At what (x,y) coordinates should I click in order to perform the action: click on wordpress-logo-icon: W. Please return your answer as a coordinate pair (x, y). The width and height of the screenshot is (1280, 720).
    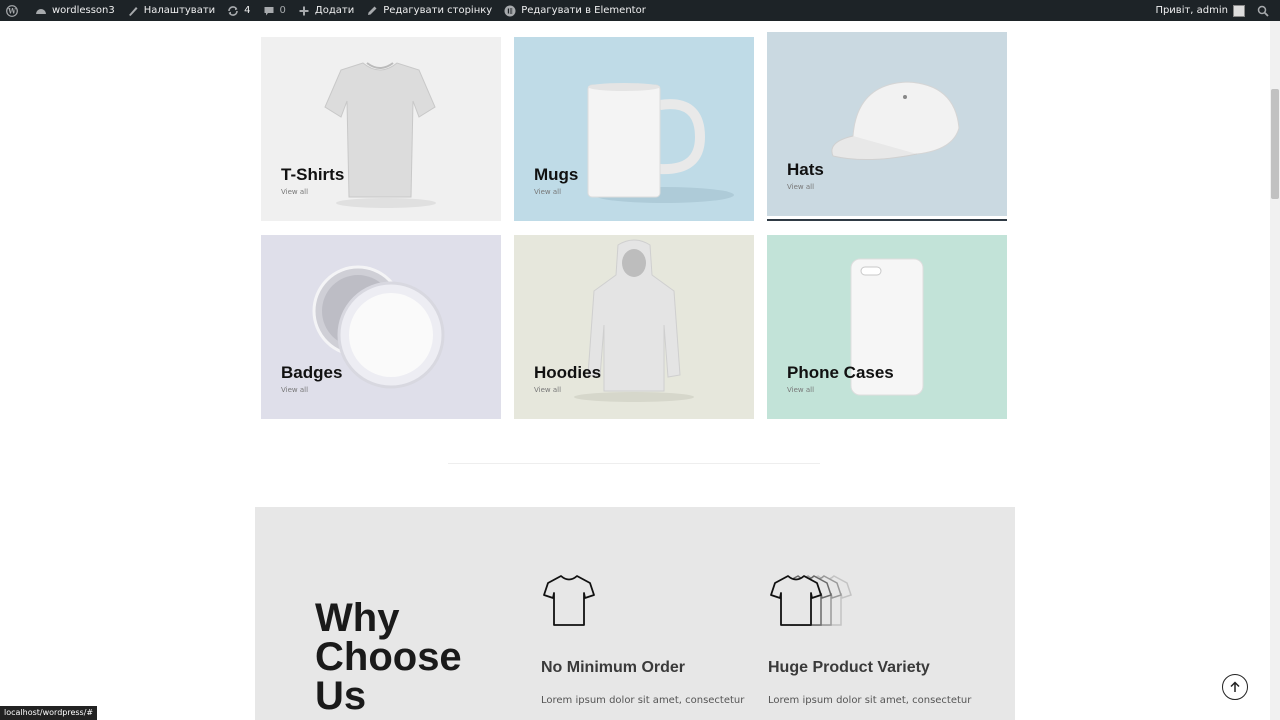
    Looking at the image, I should click on (12, 10).